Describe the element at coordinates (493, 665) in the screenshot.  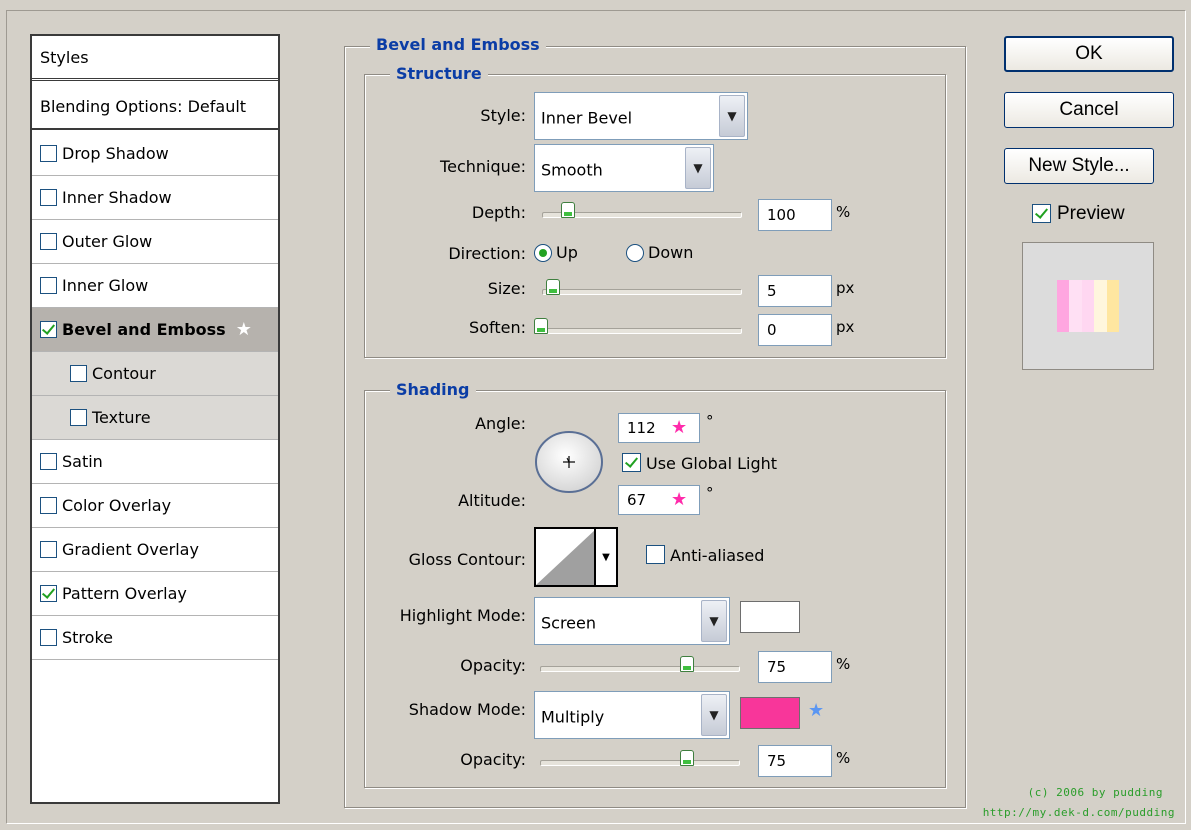
I see `highlight-opacity-label: Opacity:` at that location.